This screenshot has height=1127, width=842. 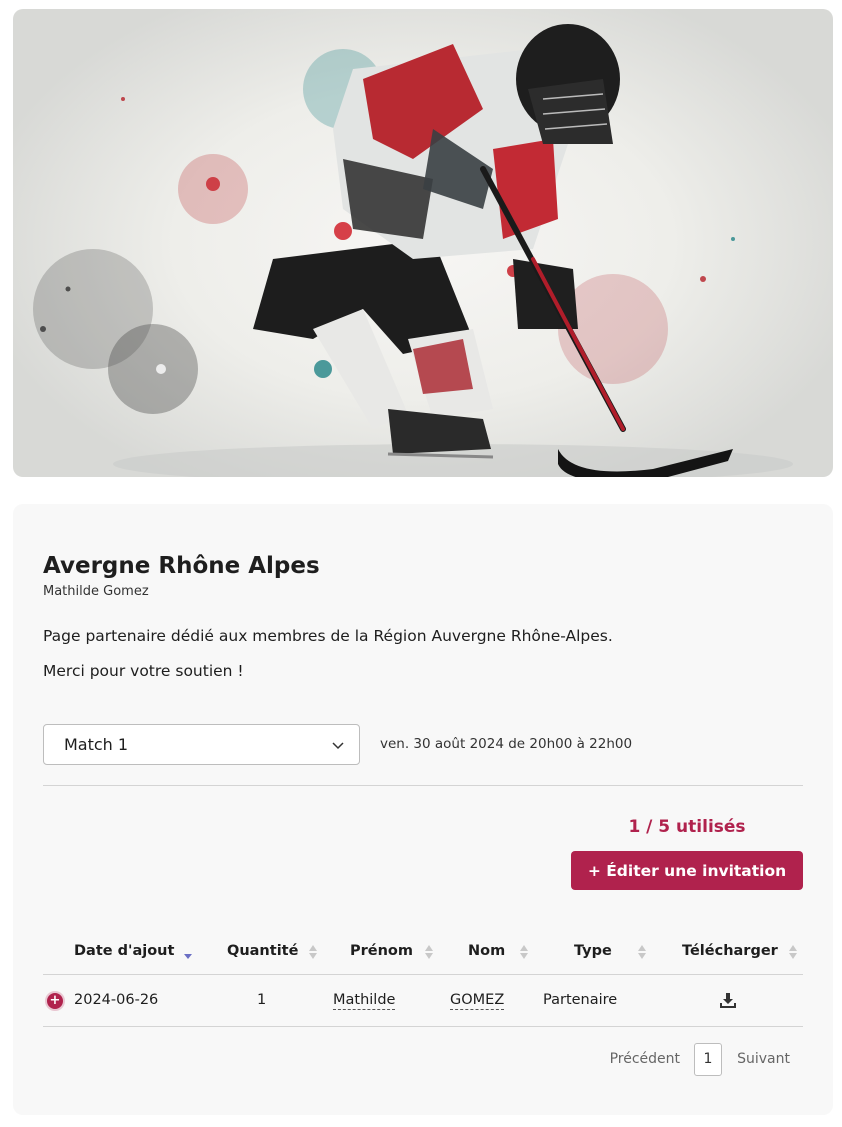 What do you see at coordinates (124, 951) in the screenshot?
I see `column-date: Date d'ajout` at bounding box center [124, 951].